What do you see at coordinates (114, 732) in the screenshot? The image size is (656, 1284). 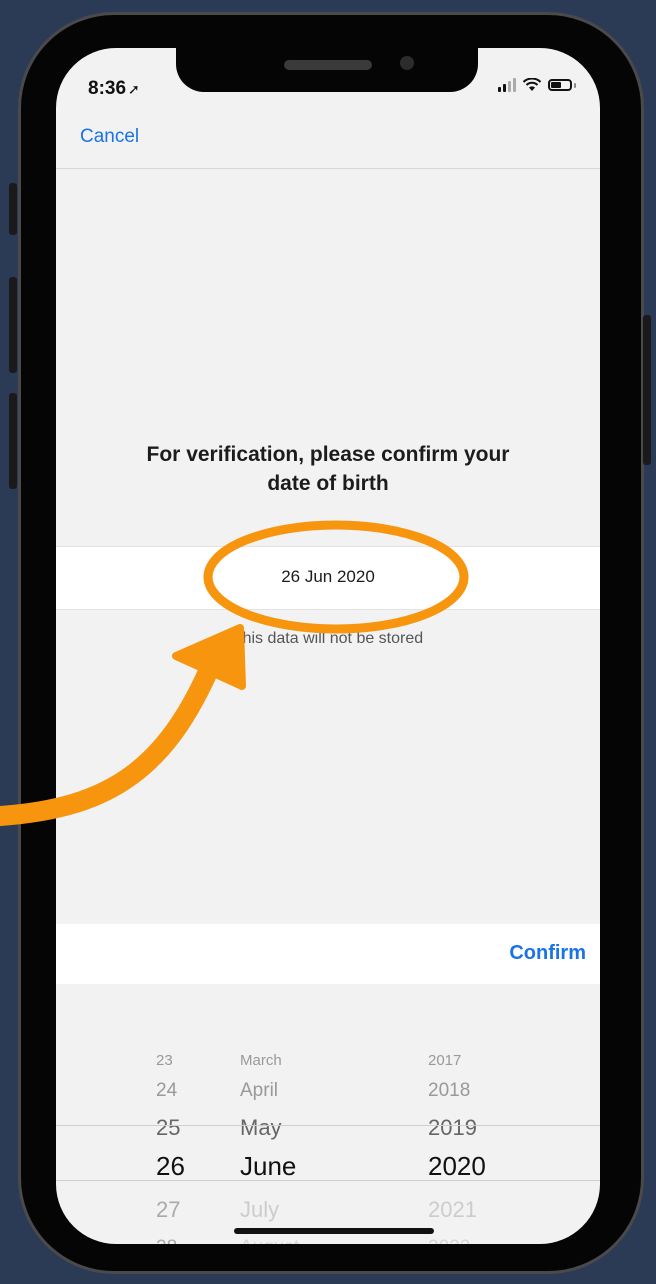 I see `annotation-arrow` at bounding box center [114, 732].